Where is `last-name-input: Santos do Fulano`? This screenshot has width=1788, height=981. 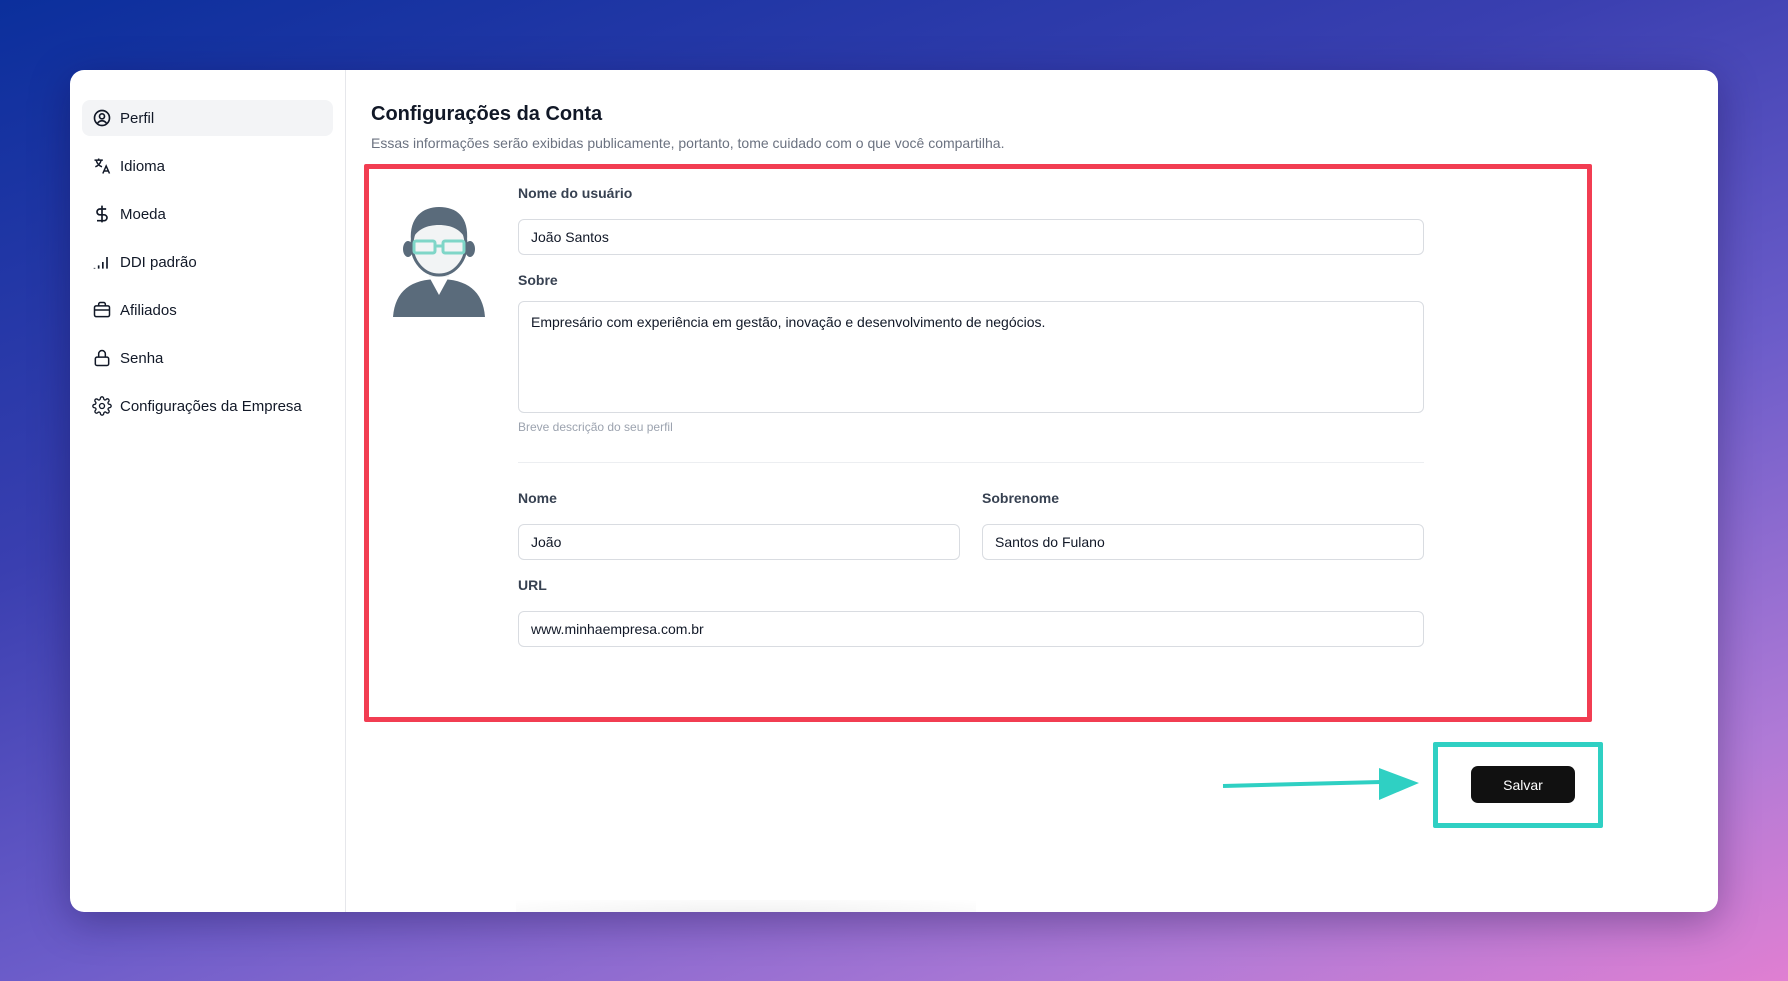
last-name-input: Santos do Fulano is located at coordinates (1203, 542).